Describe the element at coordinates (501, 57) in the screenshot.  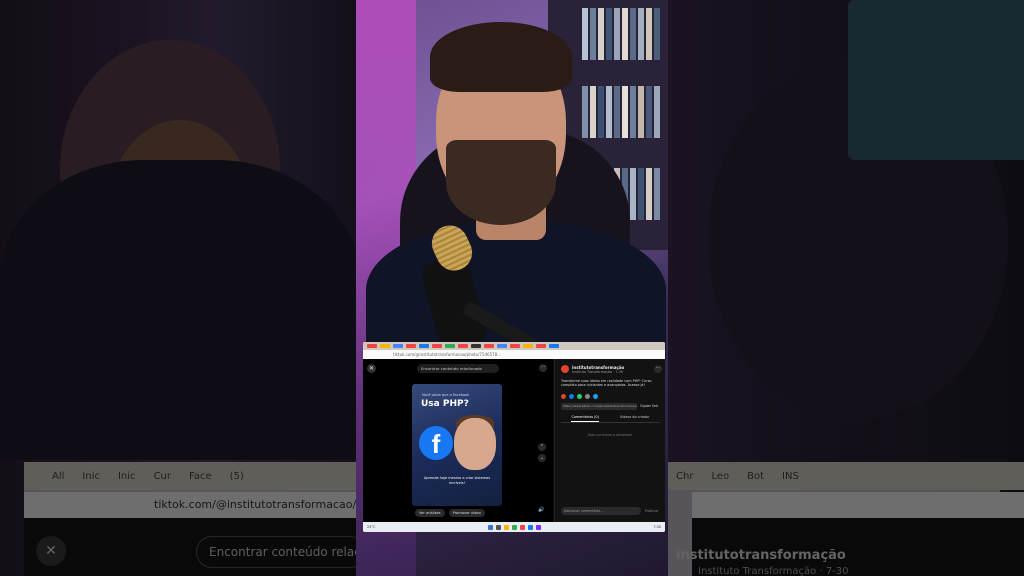
I see `person-hair` at that location.